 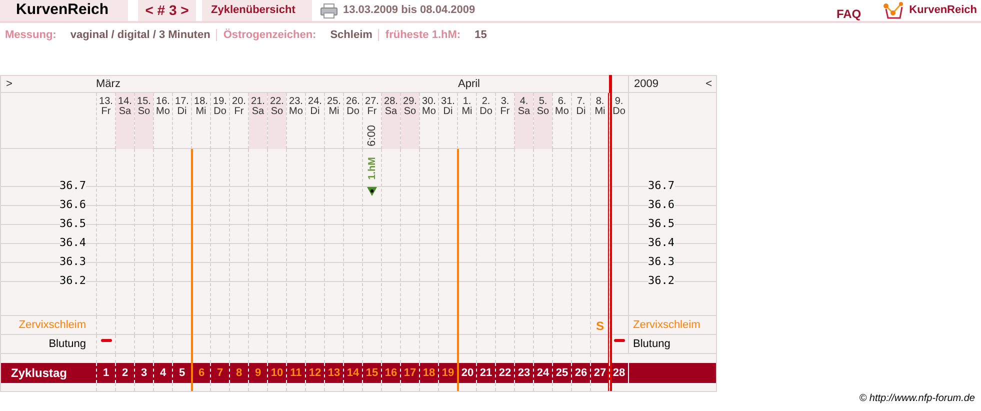 What do you see at coordinates (239, 373) in the screenshot?
I see `cycle-day-number: 8` at bounding box center [239, 373].